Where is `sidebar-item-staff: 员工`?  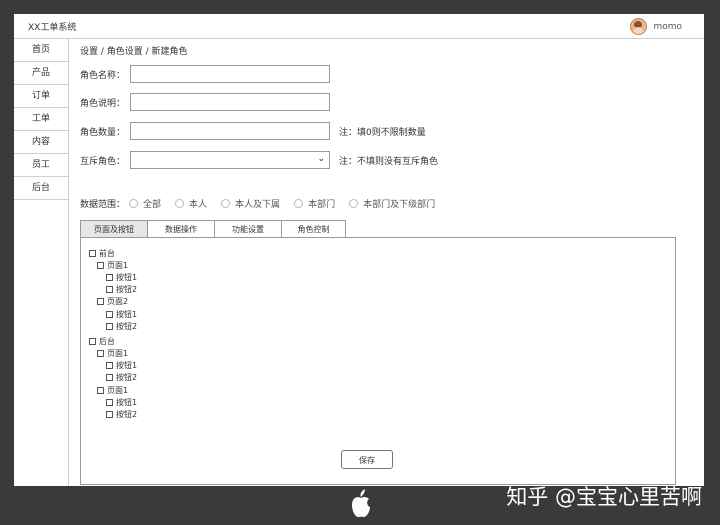 sidebar-item-staff: 员工 is located at coordinates (41, 165).